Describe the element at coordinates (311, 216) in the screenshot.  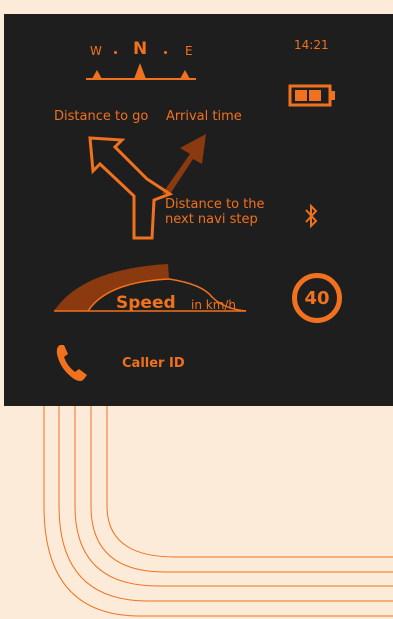
I see `bluetooth-icon` at that location.